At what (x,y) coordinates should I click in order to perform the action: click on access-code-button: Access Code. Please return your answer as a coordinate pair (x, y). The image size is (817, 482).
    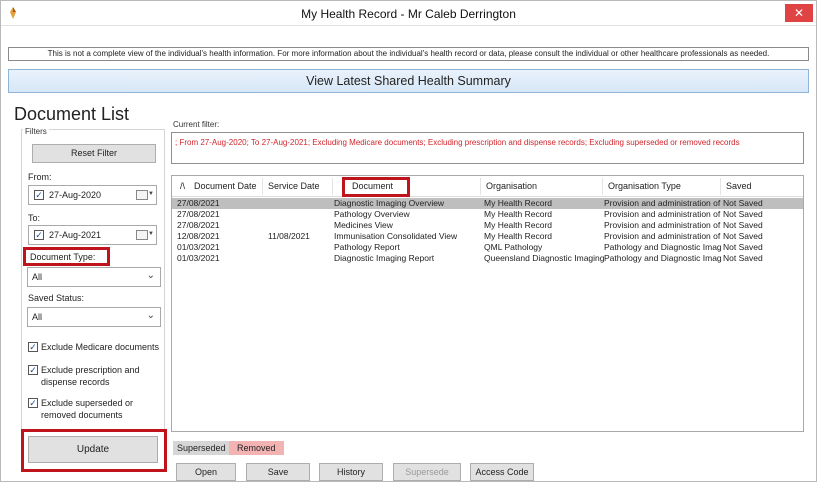
    Looking at the image, I should click on (502, 472).